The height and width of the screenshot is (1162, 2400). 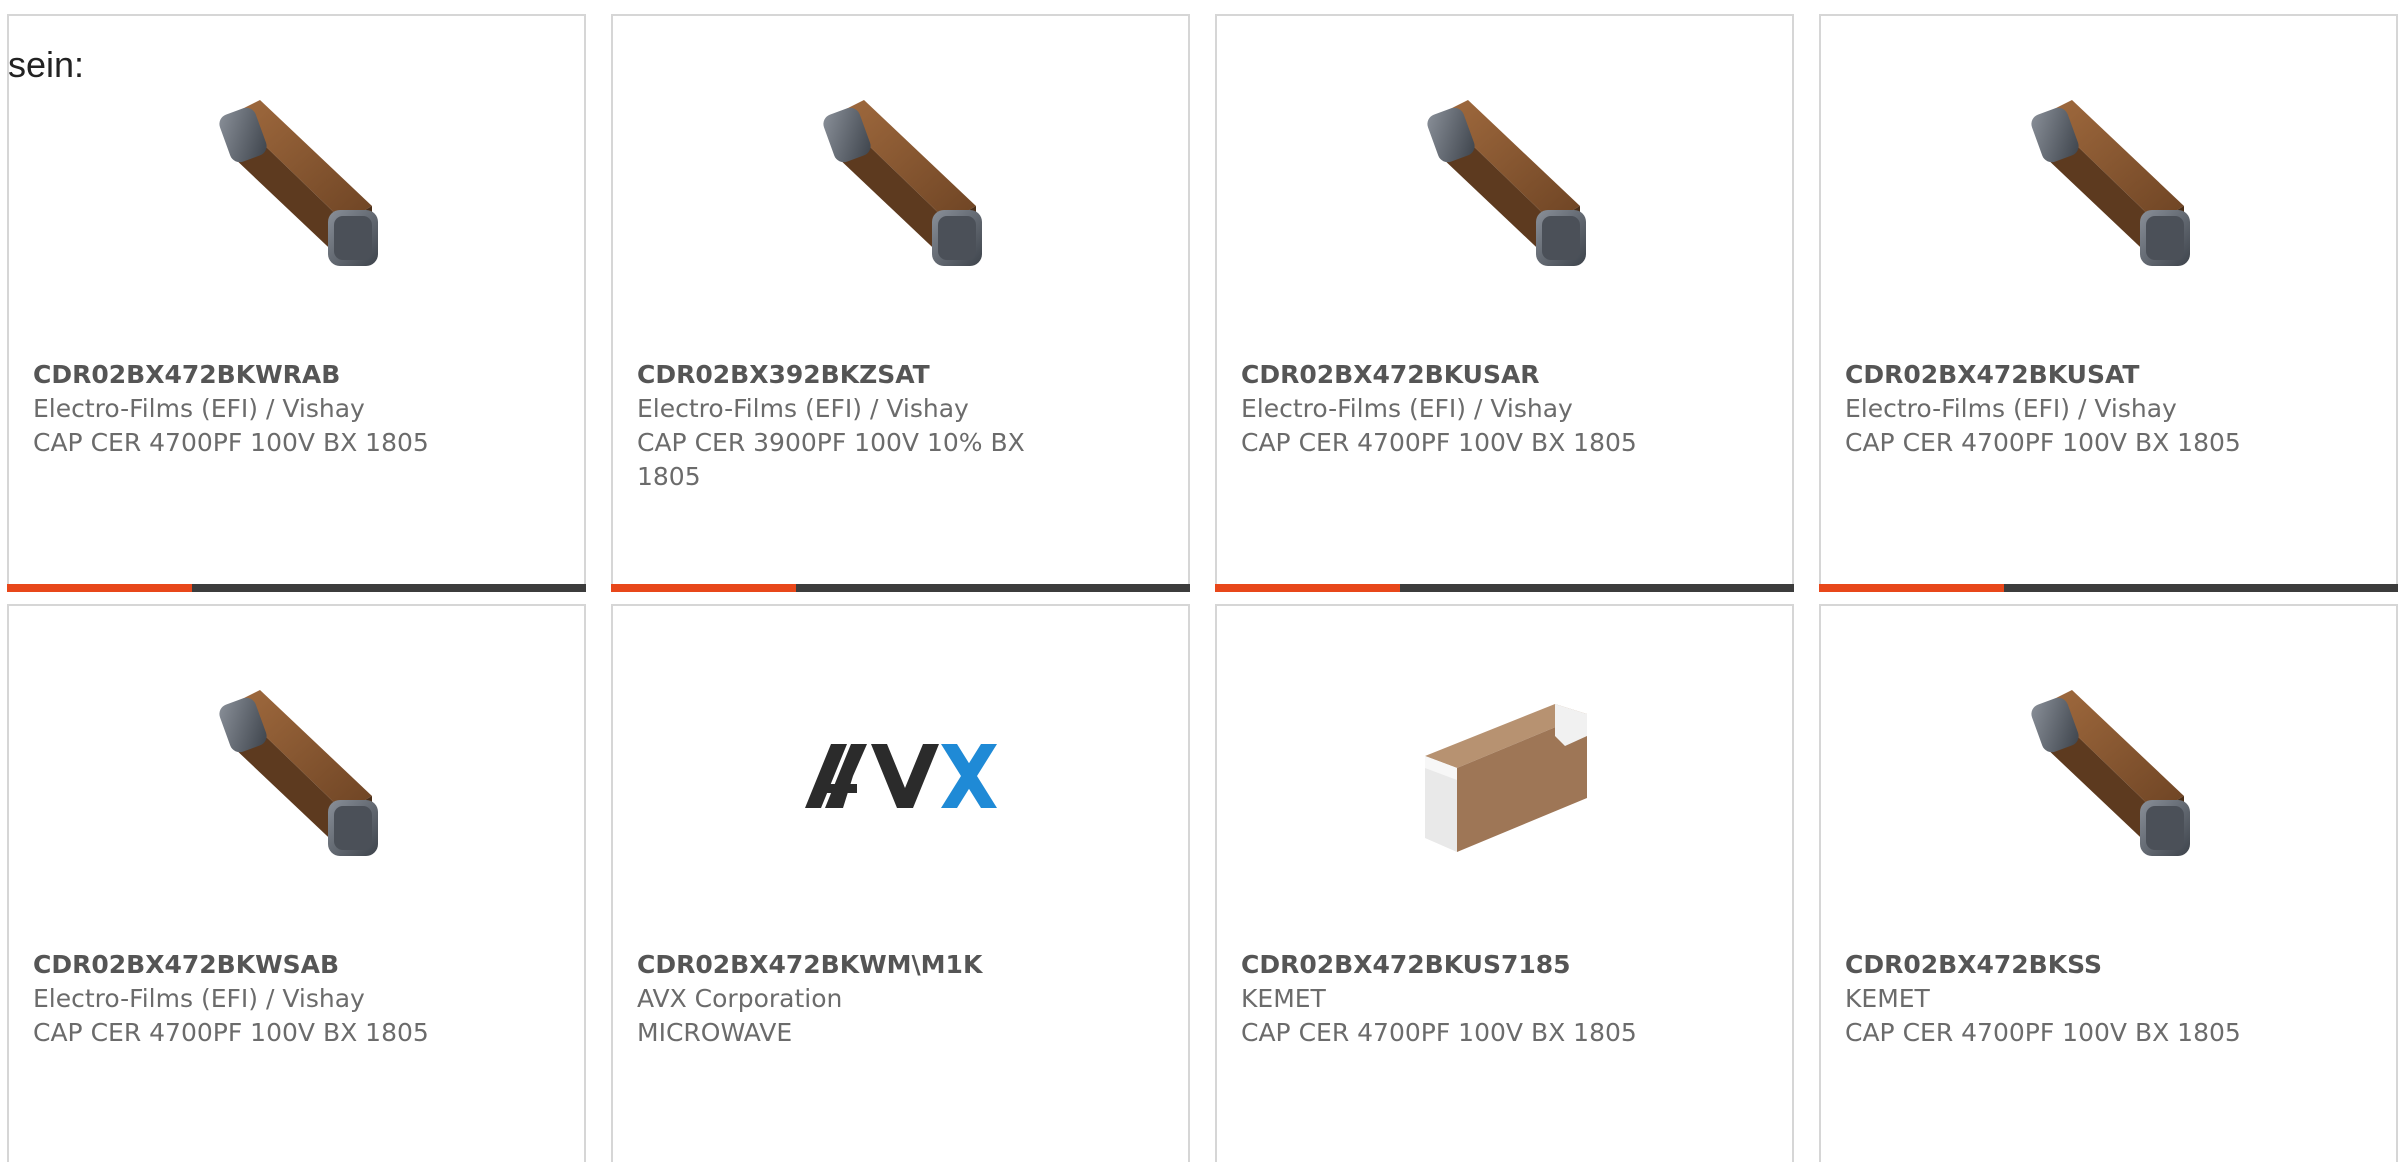 I want to click on product-part-number: CDR02BX472BKWRAB, so click(x=253, y=375).